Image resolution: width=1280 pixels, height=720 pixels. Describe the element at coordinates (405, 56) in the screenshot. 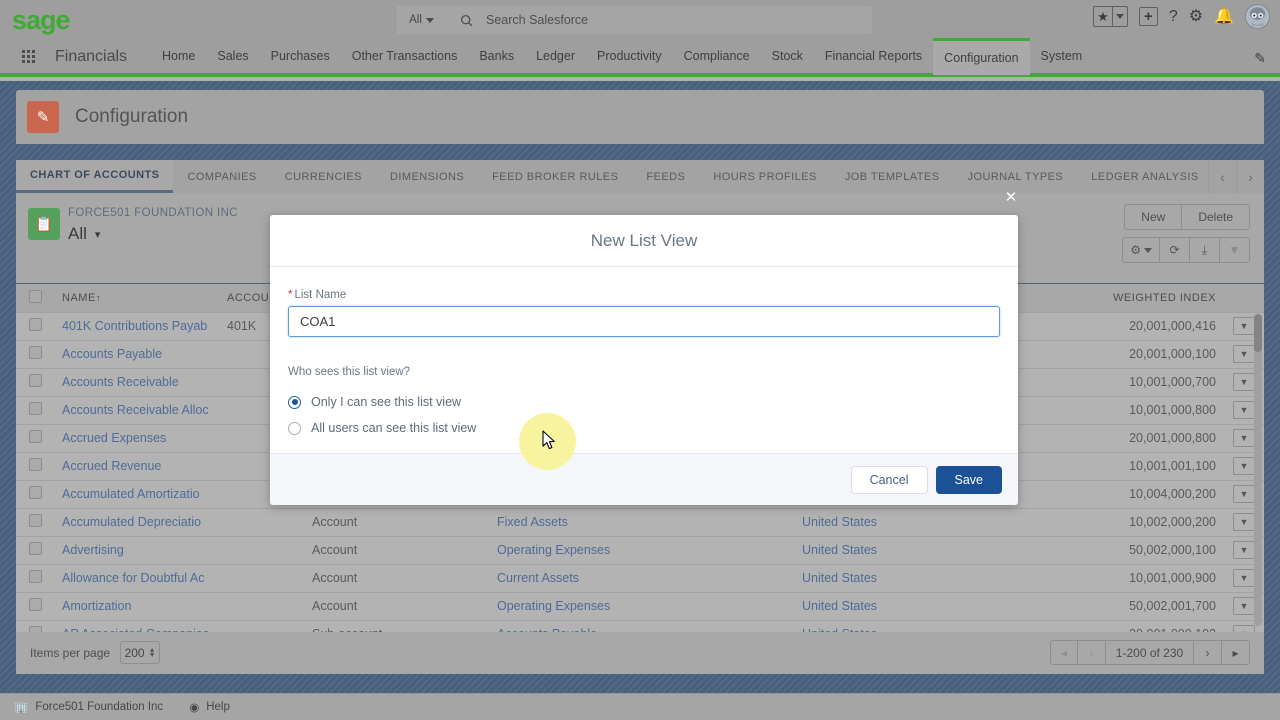

I see `nav-item-other-transactions: Other Transactions` at that location.